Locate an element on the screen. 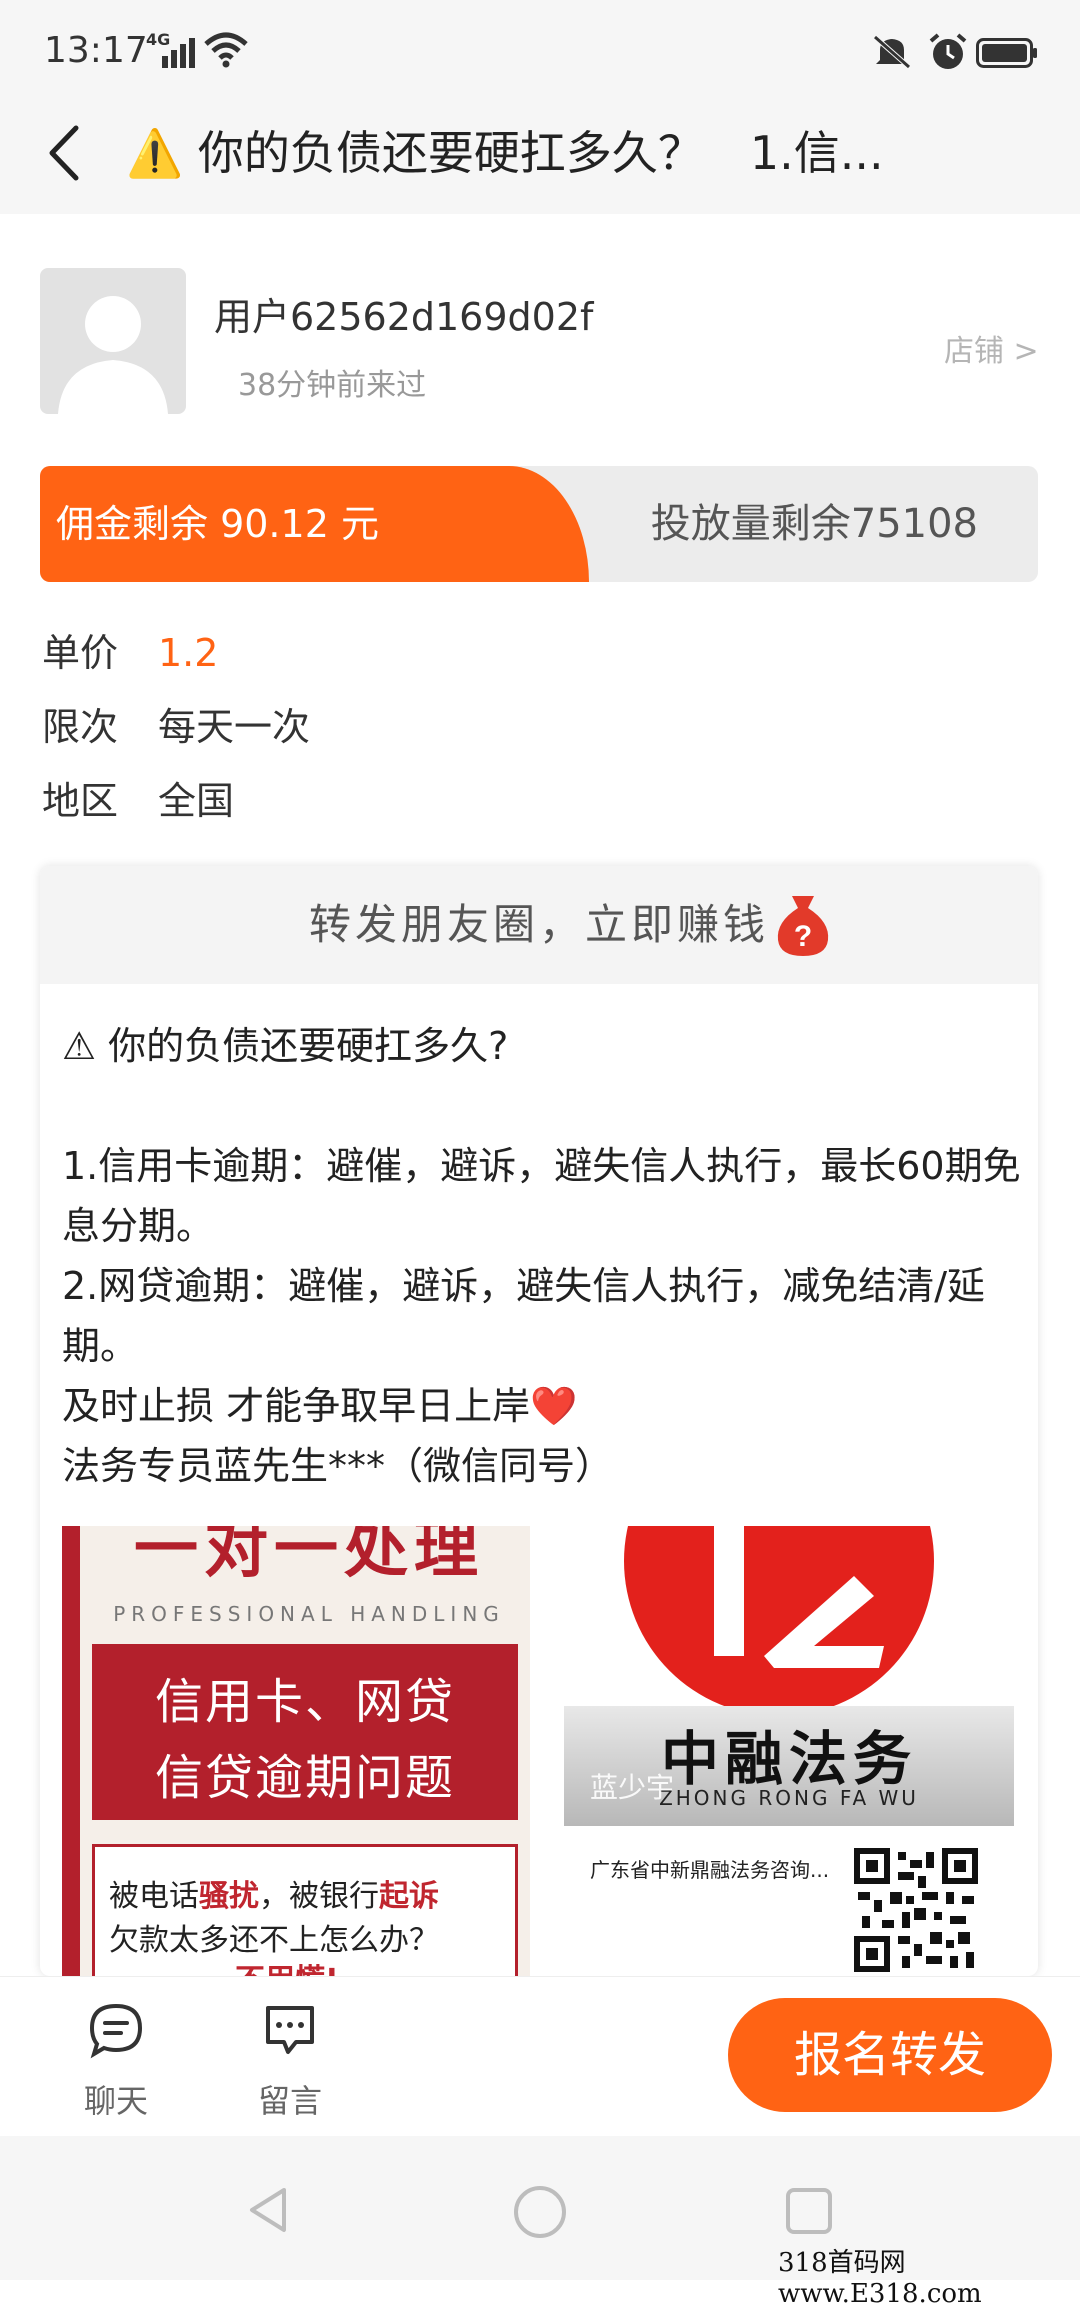 Image resolution: width=1080 pixels, height=2309 pixels. message-tab: 留言 is located at coordinates (290, 2060).